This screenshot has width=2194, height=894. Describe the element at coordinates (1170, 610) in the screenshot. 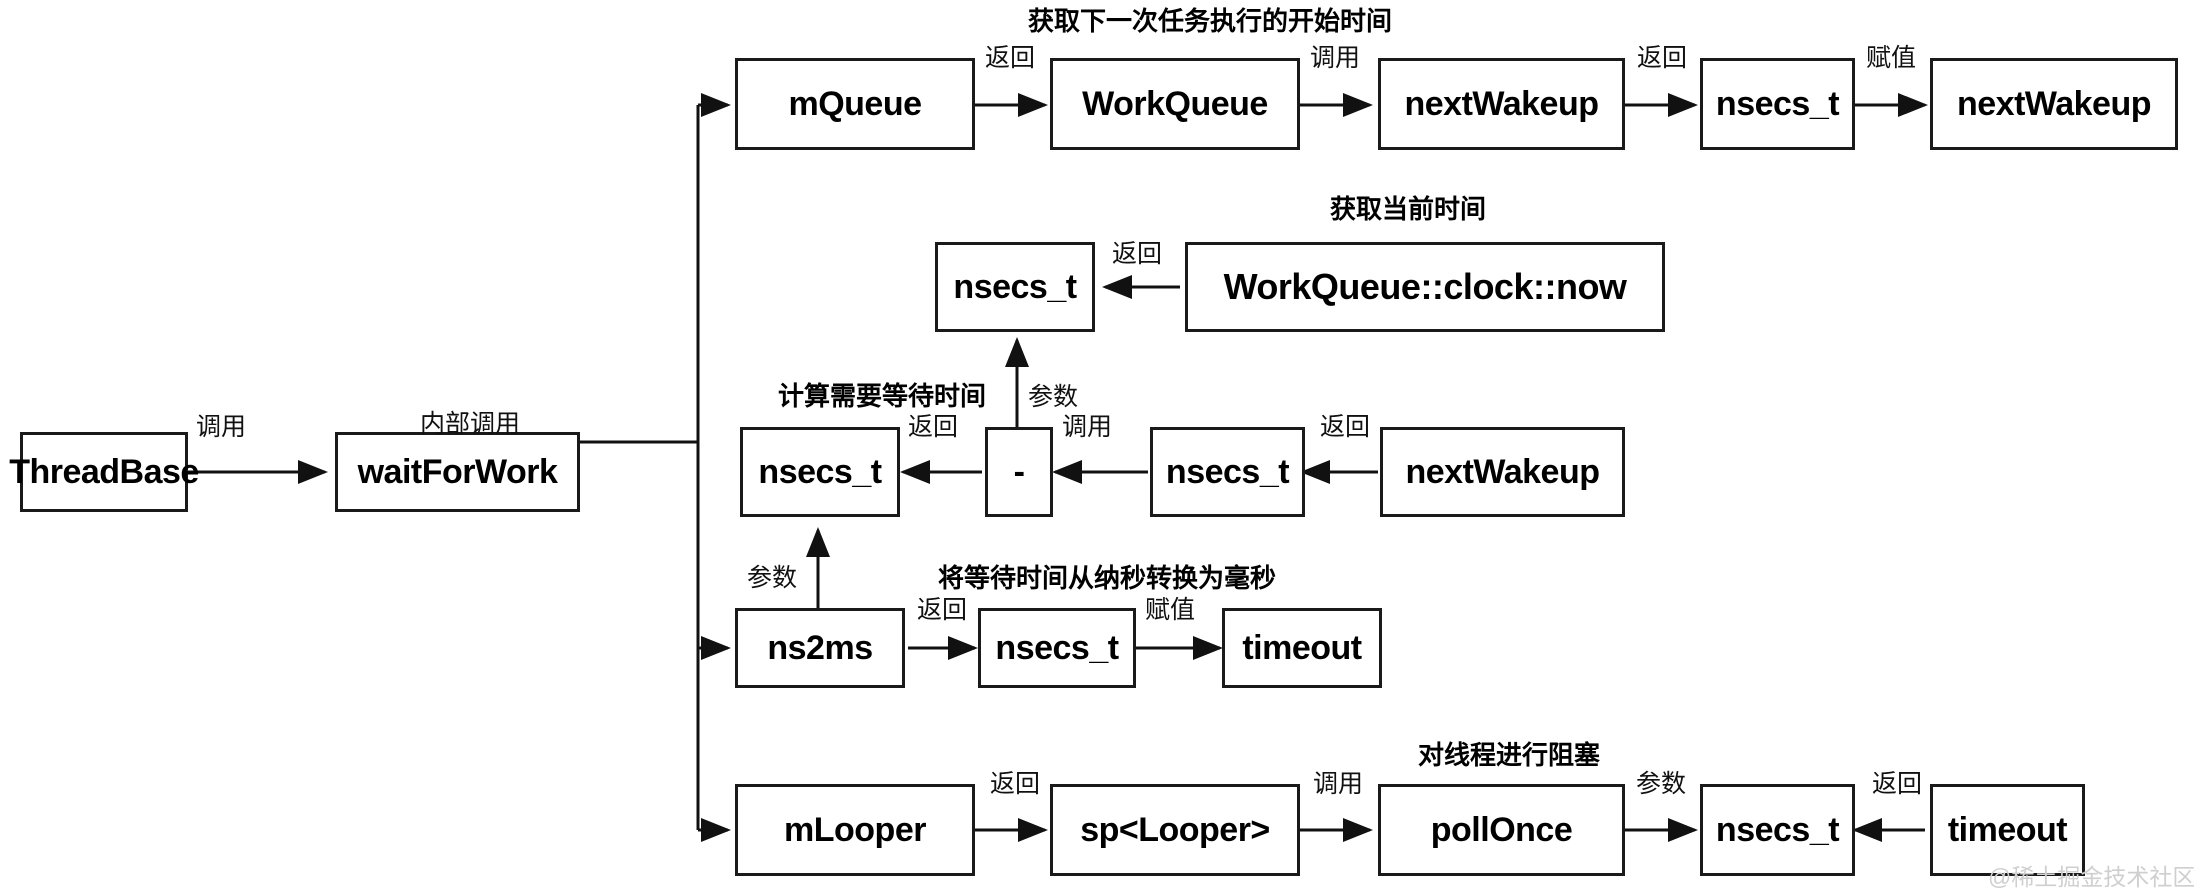

I see `edge-label-nsecst-timeout: 赋值` at that location.